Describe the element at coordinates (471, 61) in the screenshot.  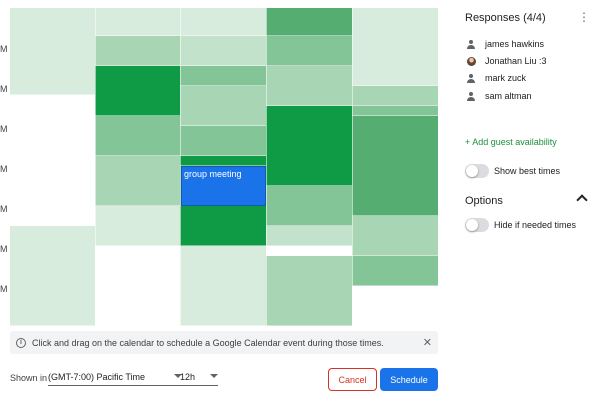
I see `avatar` at that location.